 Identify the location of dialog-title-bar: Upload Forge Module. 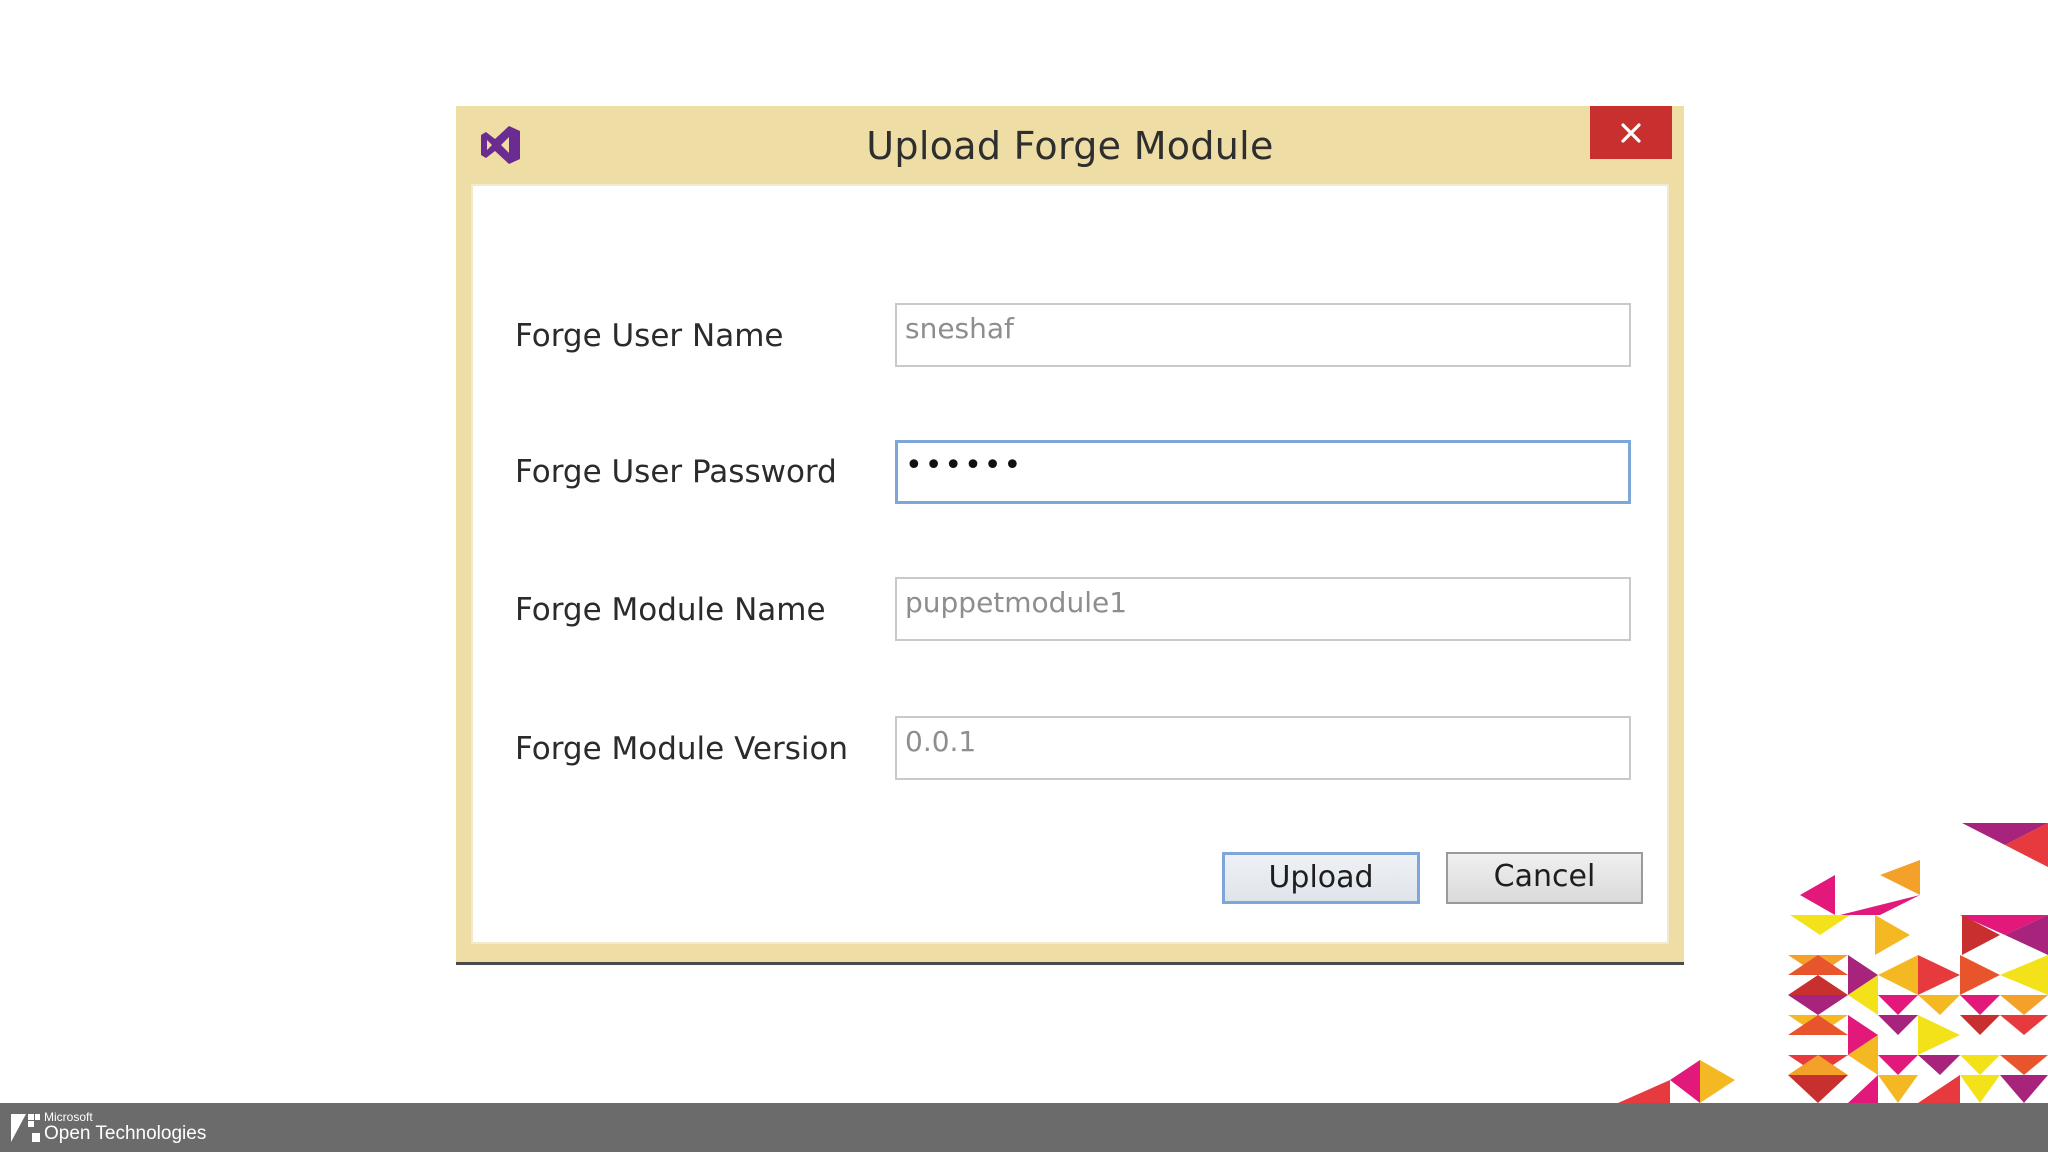
(1070, 145).